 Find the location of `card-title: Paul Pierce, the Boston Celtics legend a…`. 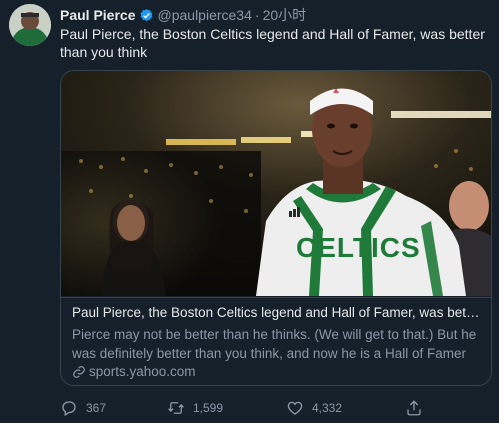

card-title: Paul Pierce, the Boston Celtics legend a… is located at coordinates (277, 313).